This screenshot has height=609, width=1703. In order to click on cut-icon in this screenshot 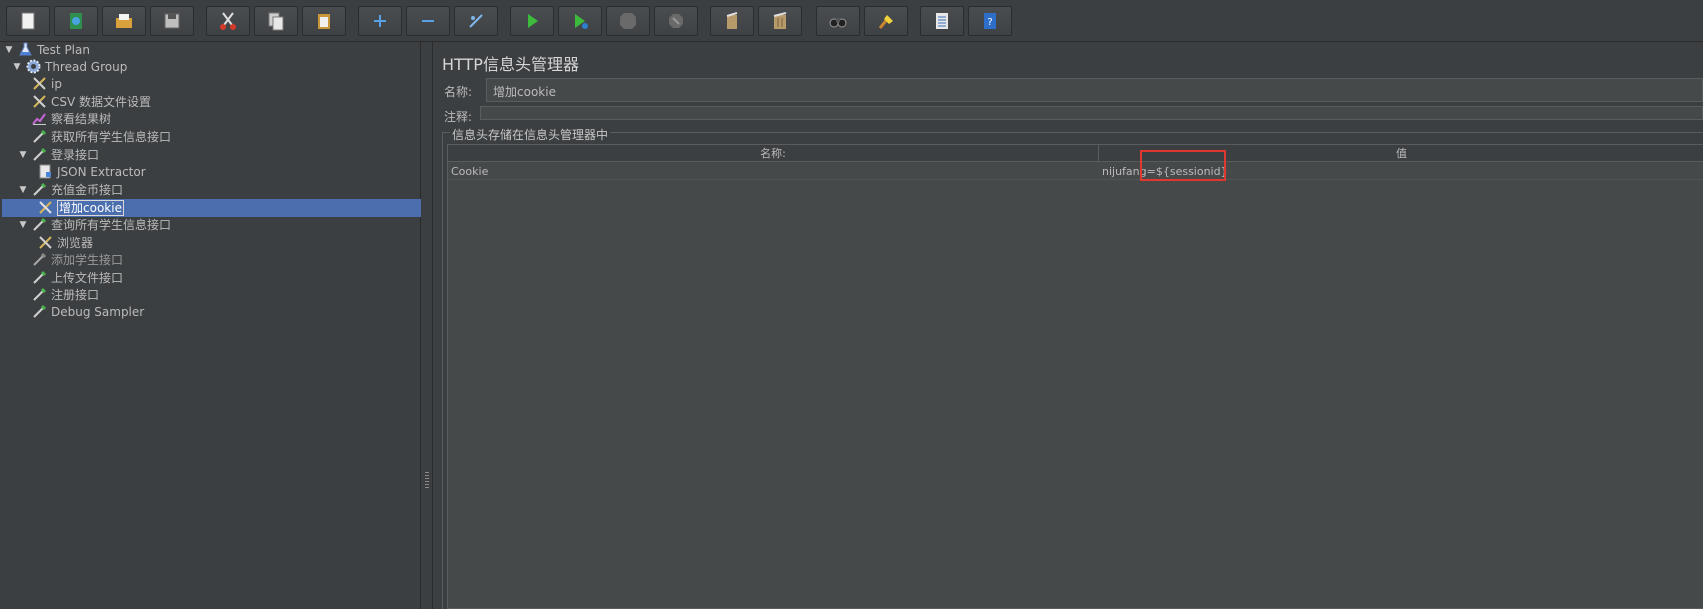, I will do `click(228, 21)`.